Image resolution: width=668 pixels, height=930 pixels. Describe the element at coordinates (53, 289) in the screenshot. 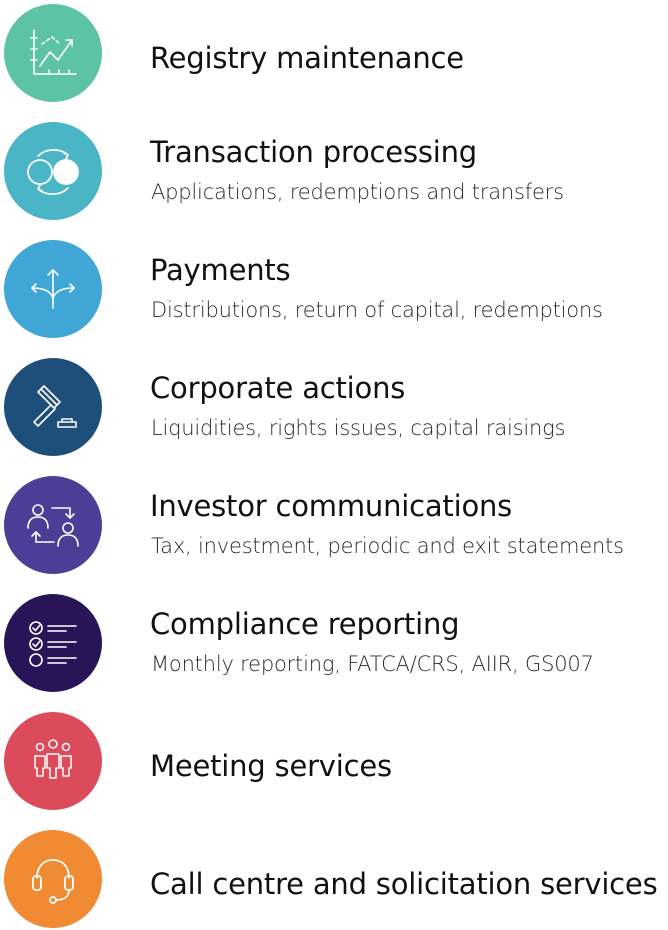

I see `split-arrows-icon` at that location.